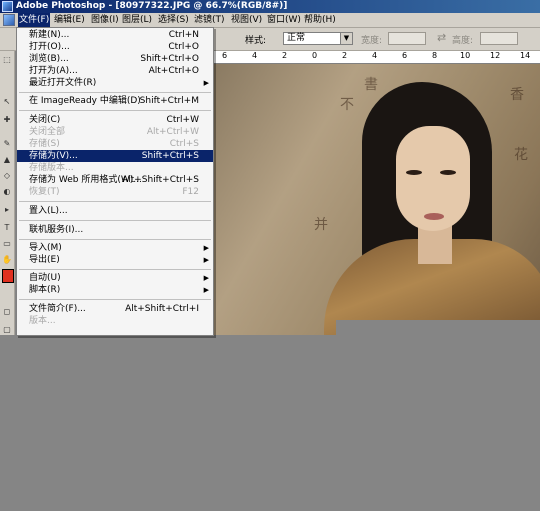 The height and width of the screenshot is (511, 540). Describe the element at coordinates (9, 20) in the screenshot. I see `photoshop-logo-icon` at that location.